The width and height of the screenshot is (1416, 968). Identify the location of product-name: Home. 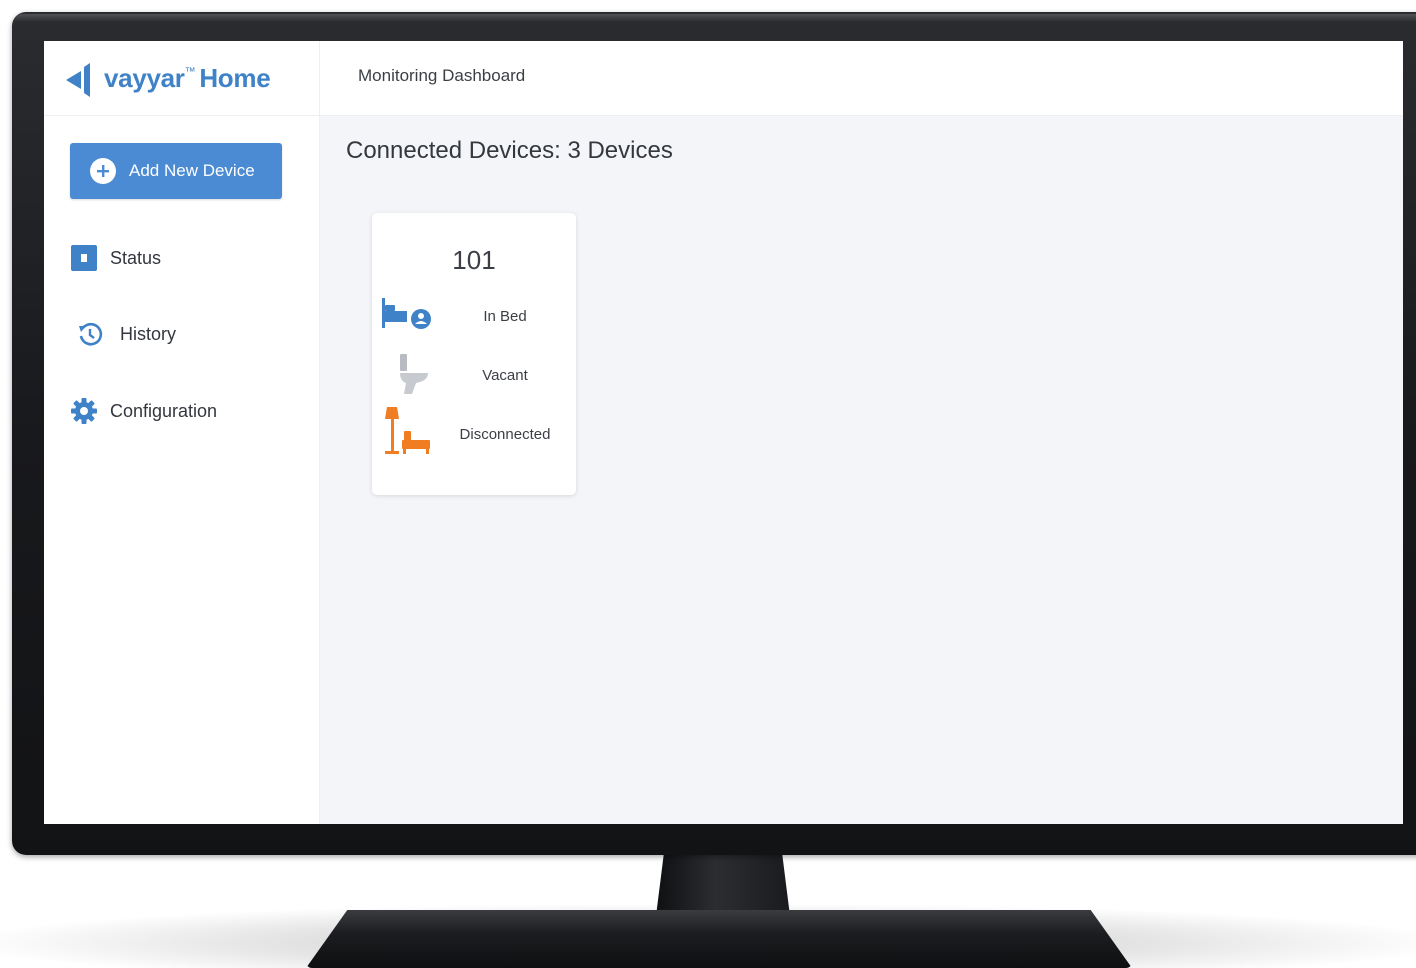
(235, 78).